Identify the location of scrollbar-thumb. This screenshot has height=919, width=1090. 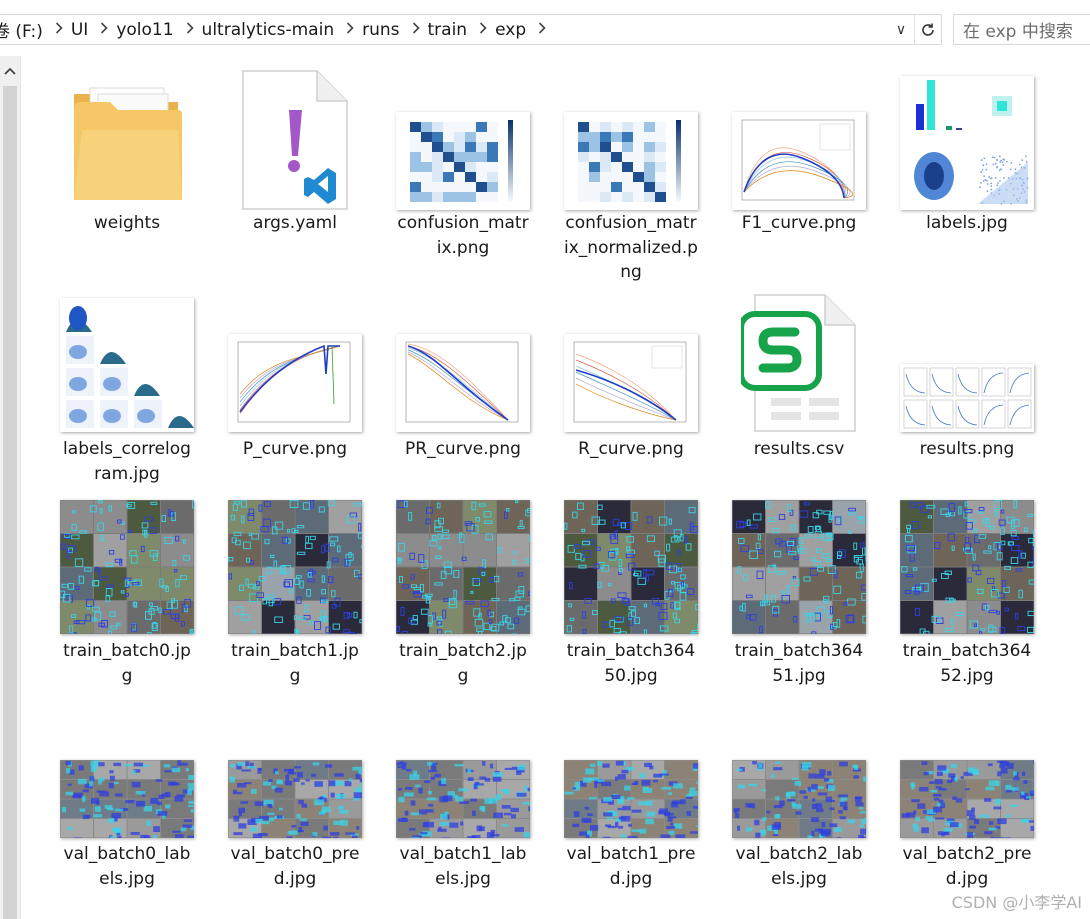
(10, 502).